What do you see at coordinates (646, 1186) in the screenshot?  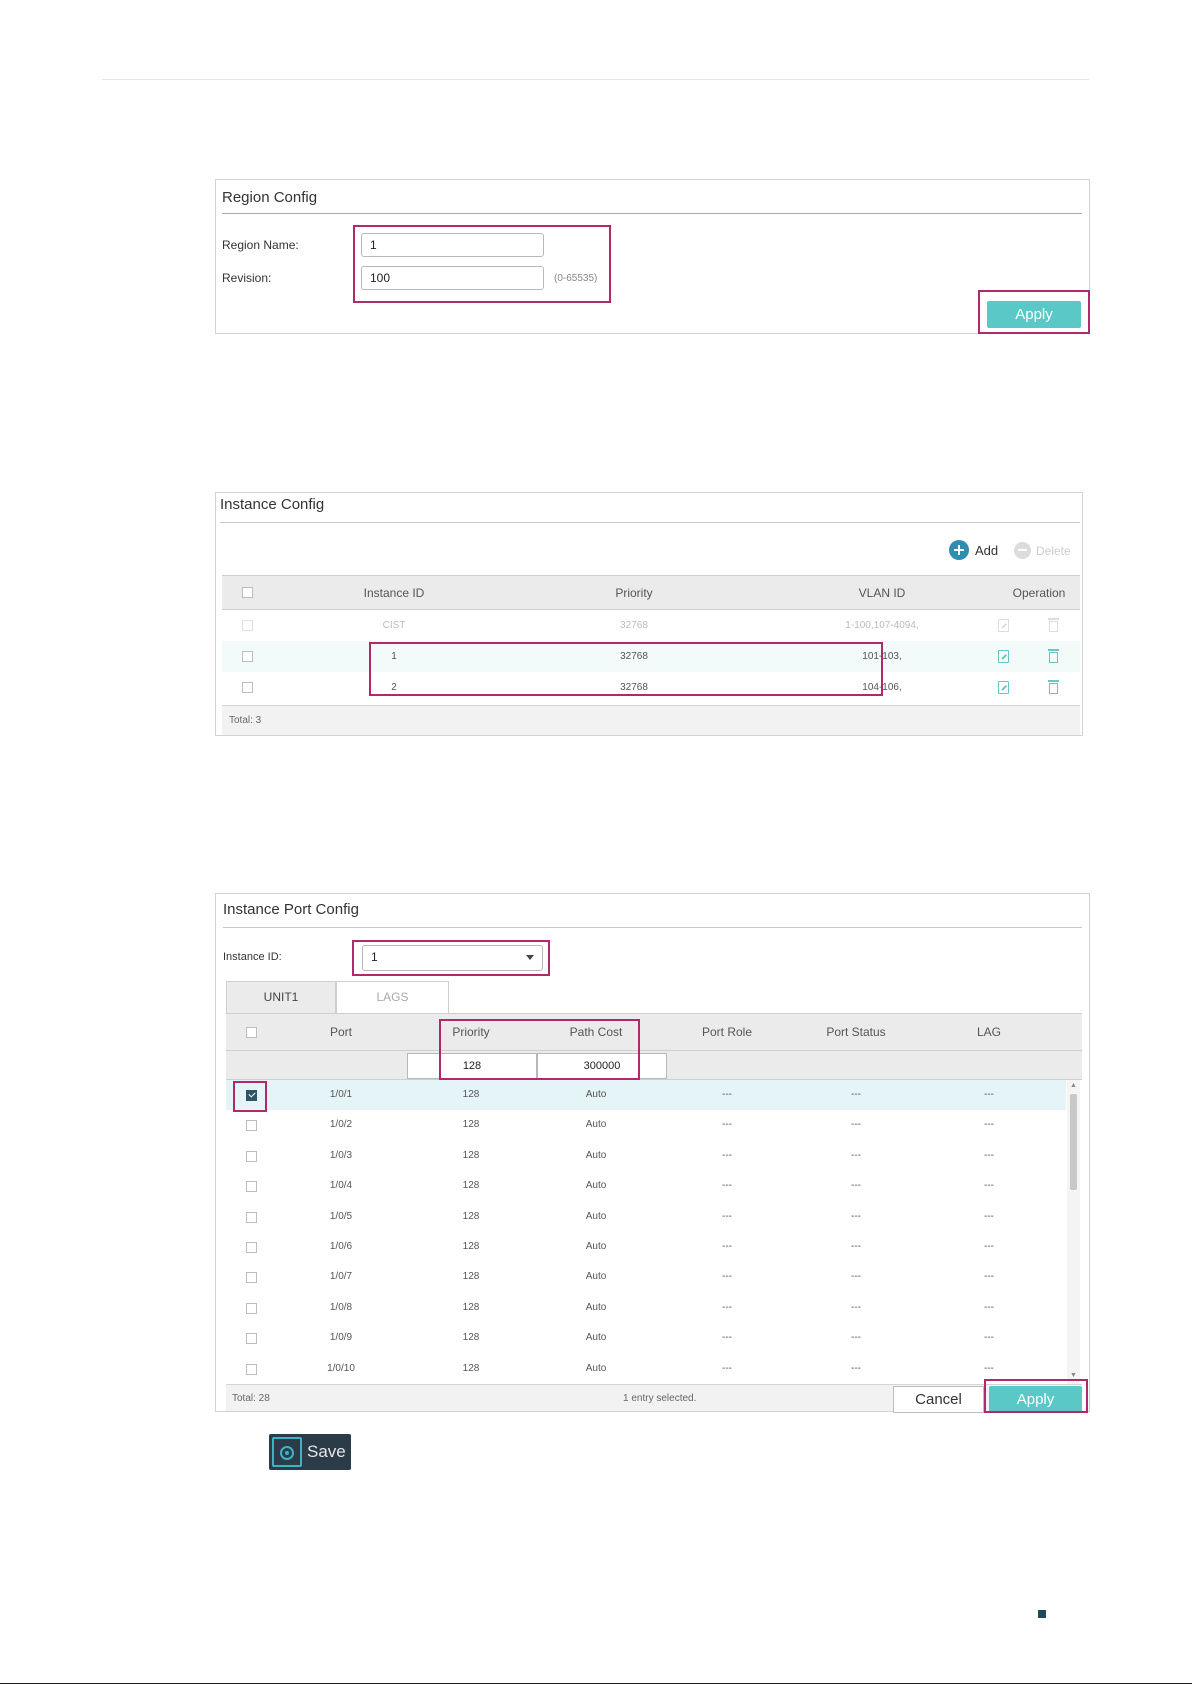 I see `table-row: 1/0/4 128 Auto --- --- ---` at bounding box center [646, 1186].